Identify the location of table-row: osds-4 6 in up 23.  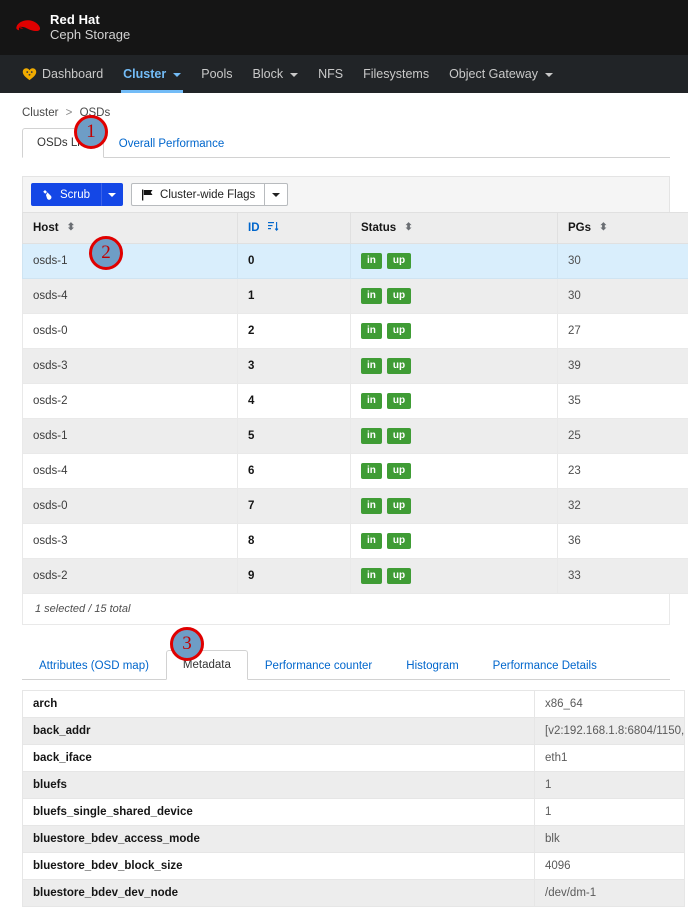
(355, 471).